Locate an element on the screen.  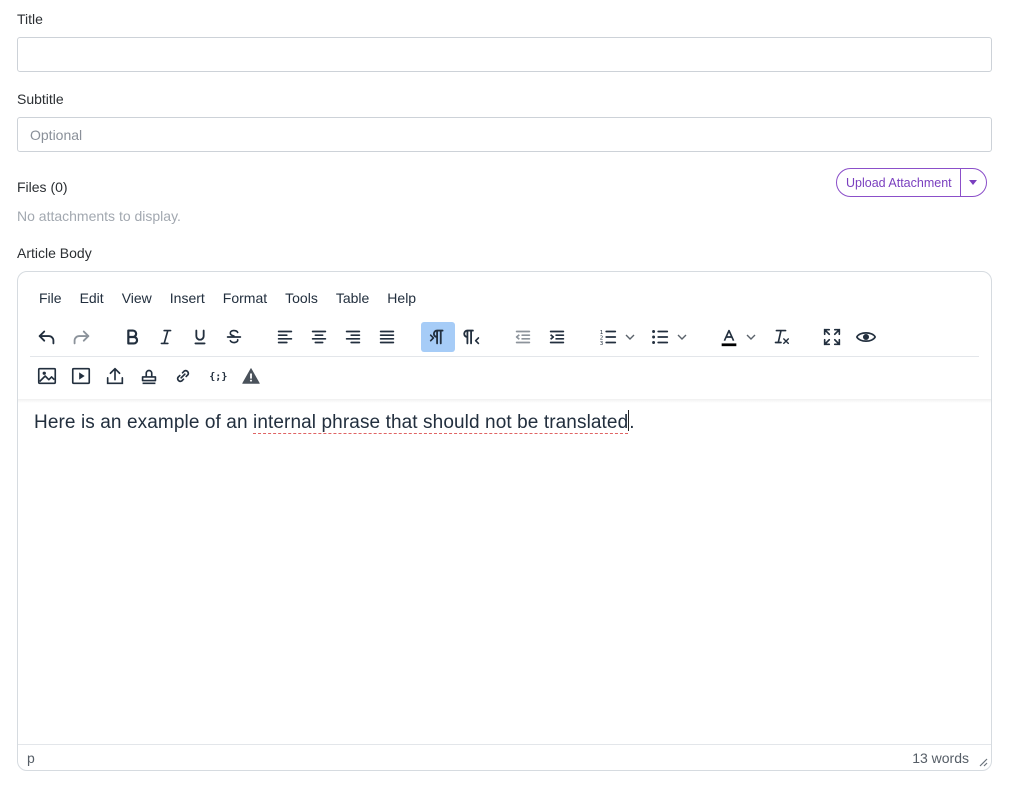
indent-button is located at coordinates (557, 337).